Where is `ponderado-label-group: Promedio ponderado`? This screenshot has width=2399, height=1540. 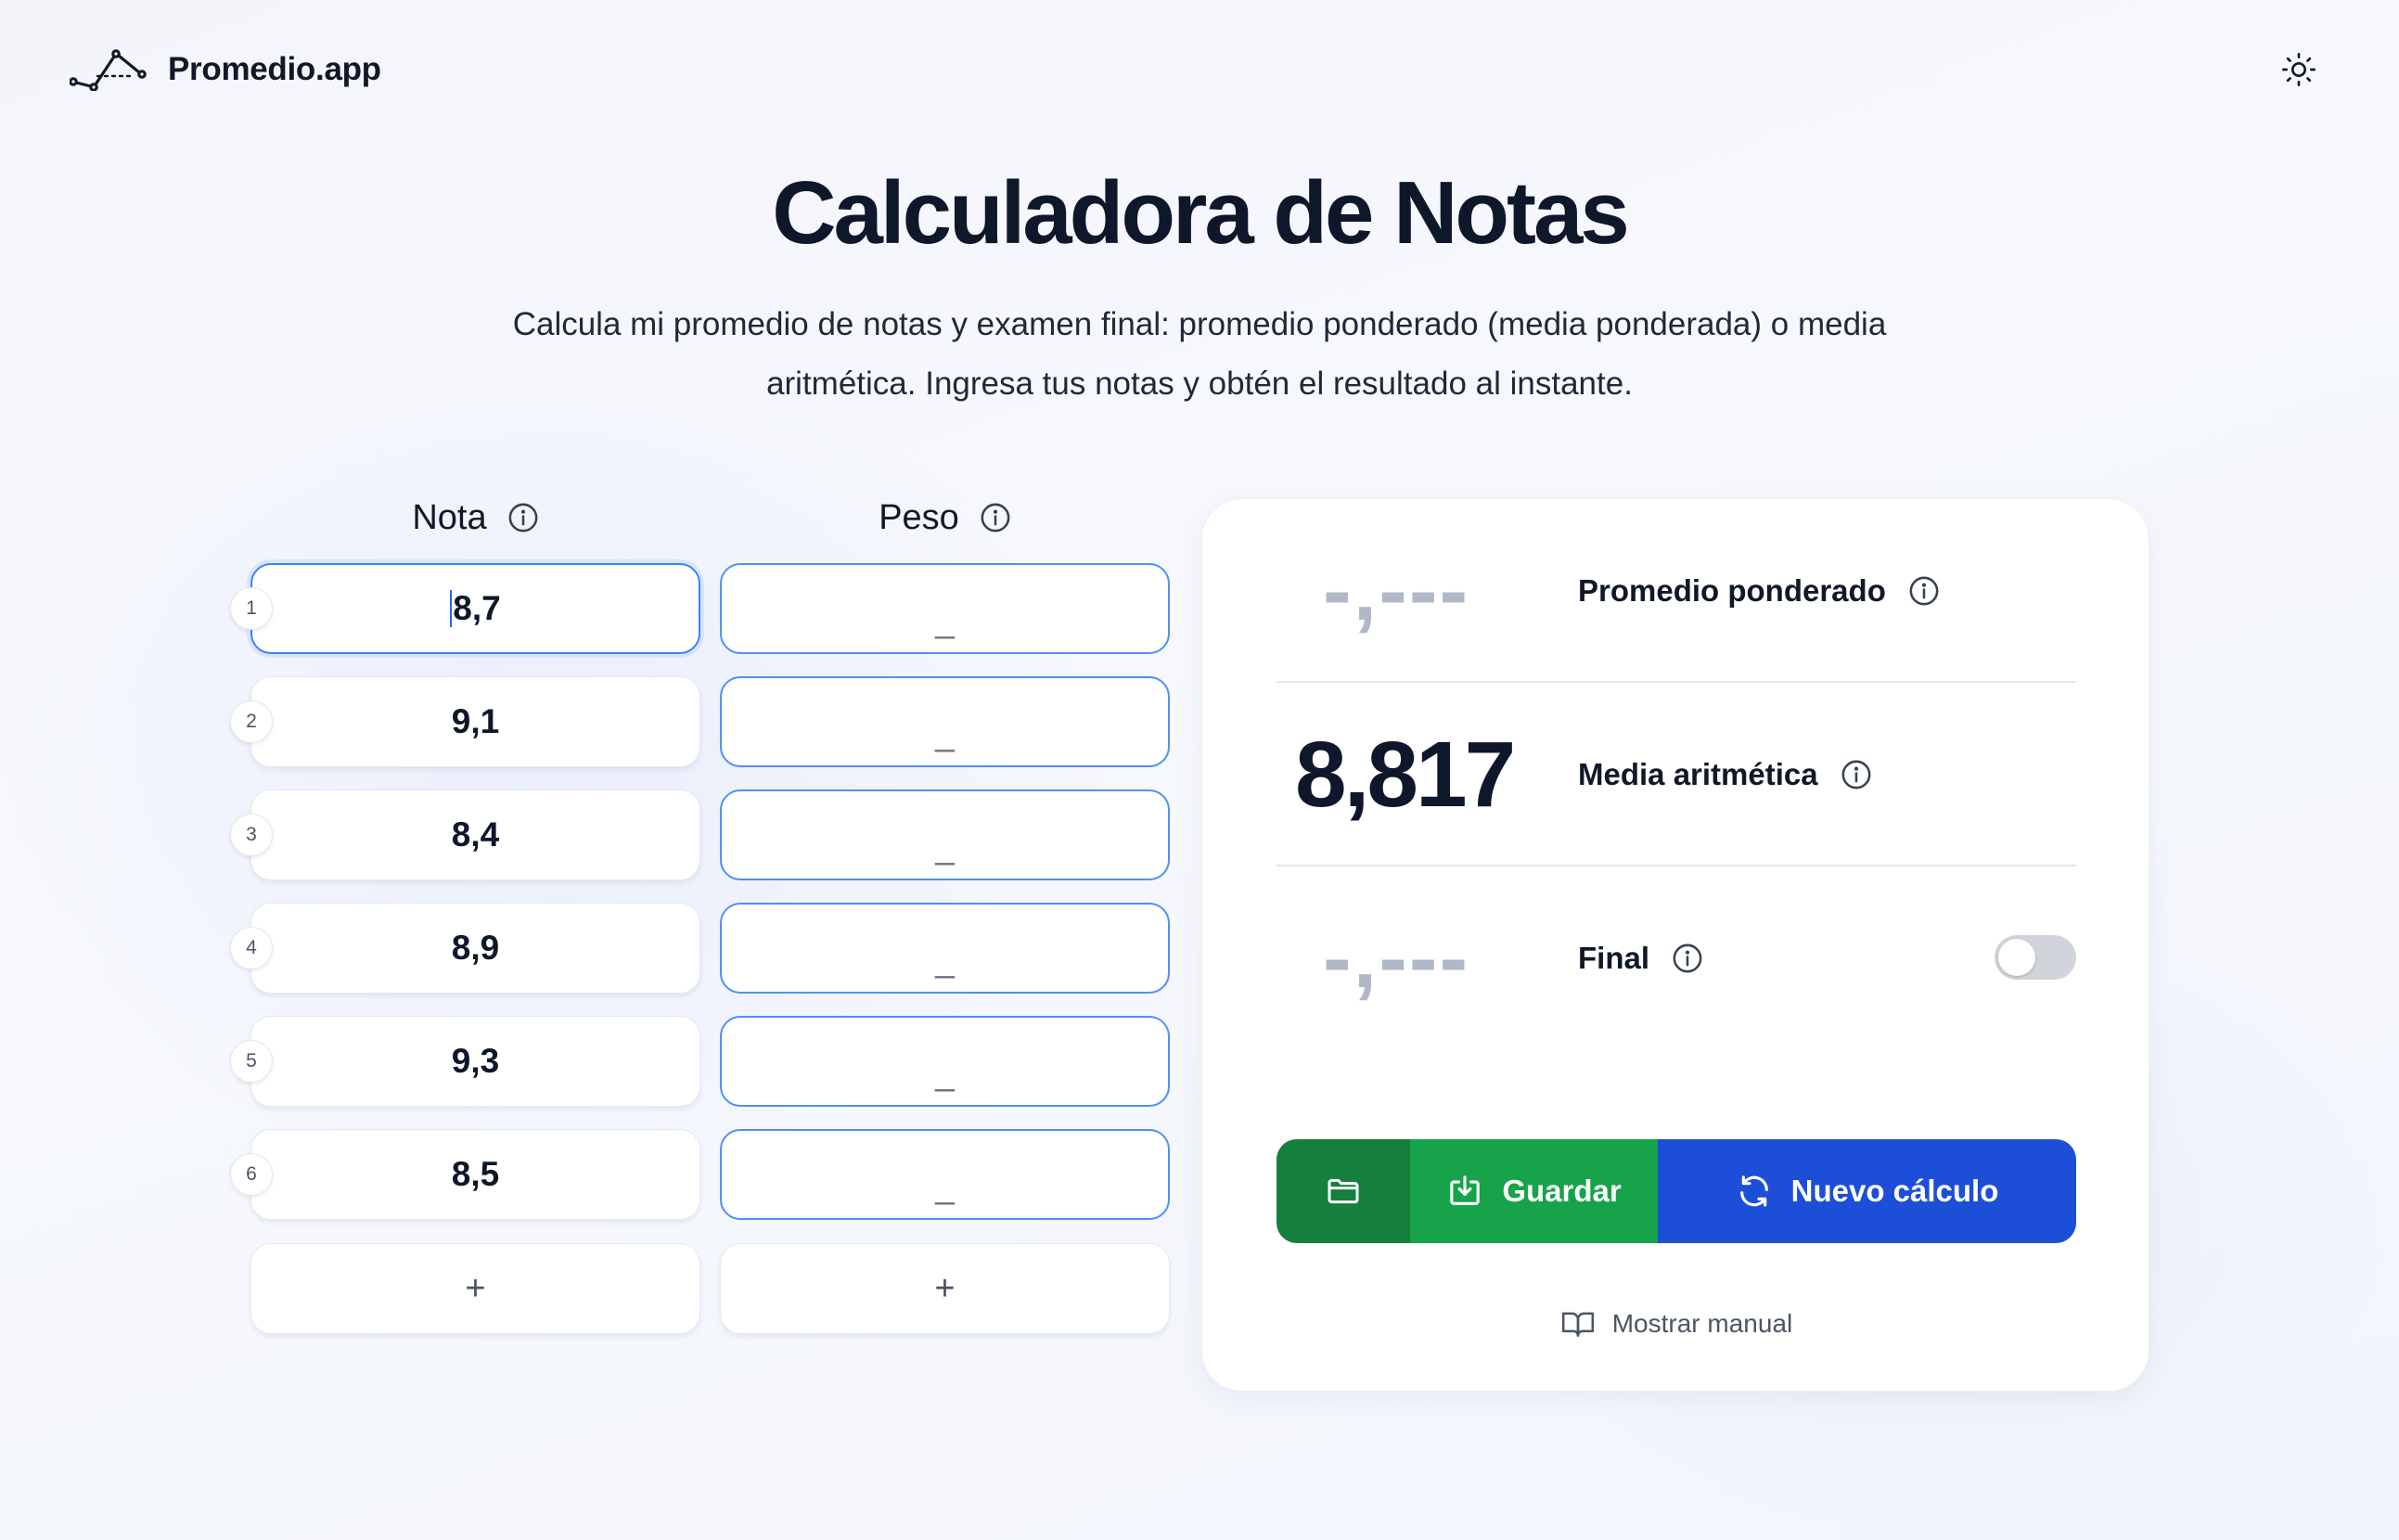 ponderado-label-group: Promedio ponderado is located at coordinates (1759, 591).